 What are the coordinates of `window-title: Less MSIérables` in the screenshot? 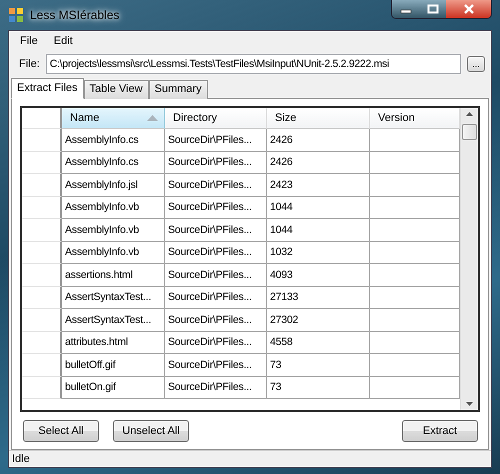 It's located at (75, 15).